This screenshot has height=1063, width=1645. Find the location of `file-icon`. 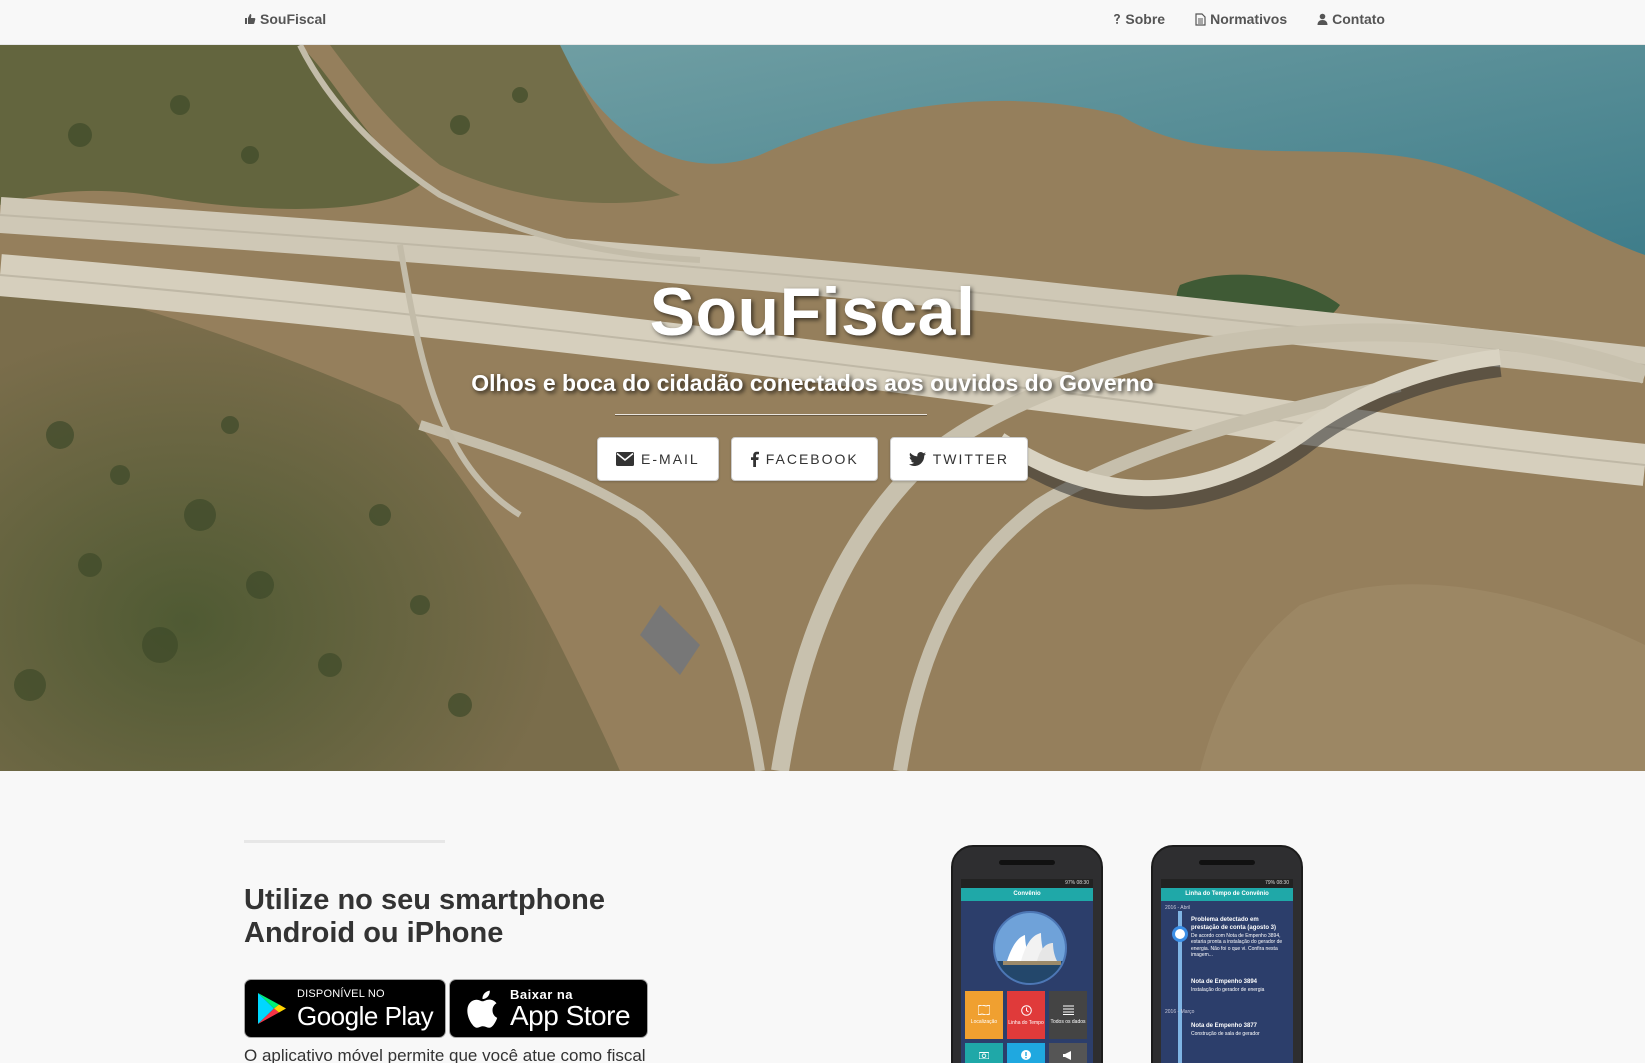

file-icon is located at coordinates (1200, 19).